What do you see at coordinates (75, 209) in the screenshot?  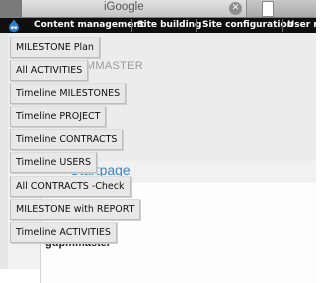 I see `menu-item-milestone-with-report: MILESTONE with REPORT` at bounding box center [75, 209].